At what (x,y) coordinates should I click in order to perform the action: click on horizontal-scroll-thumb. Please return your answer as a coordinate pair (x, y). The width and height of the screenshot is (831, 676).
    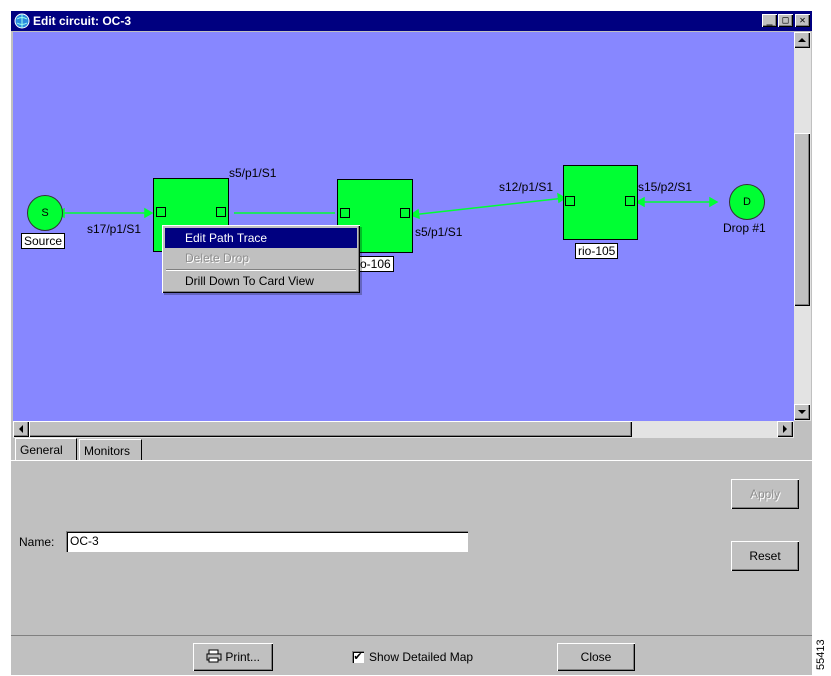
    Looking at the image, I should click on (330, 429).